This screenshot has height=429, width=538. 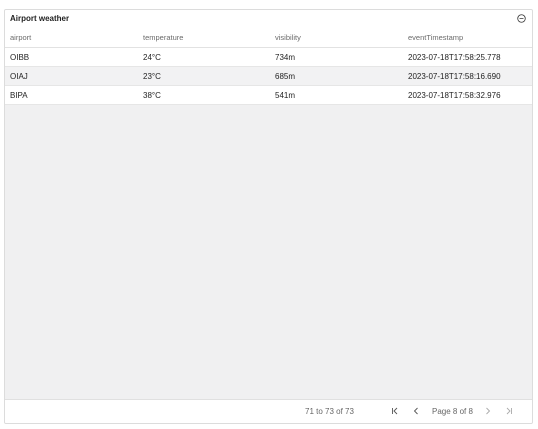 I want to click on column-header-event-timestamp: eventTimestamp, so click(x=435, y=37).